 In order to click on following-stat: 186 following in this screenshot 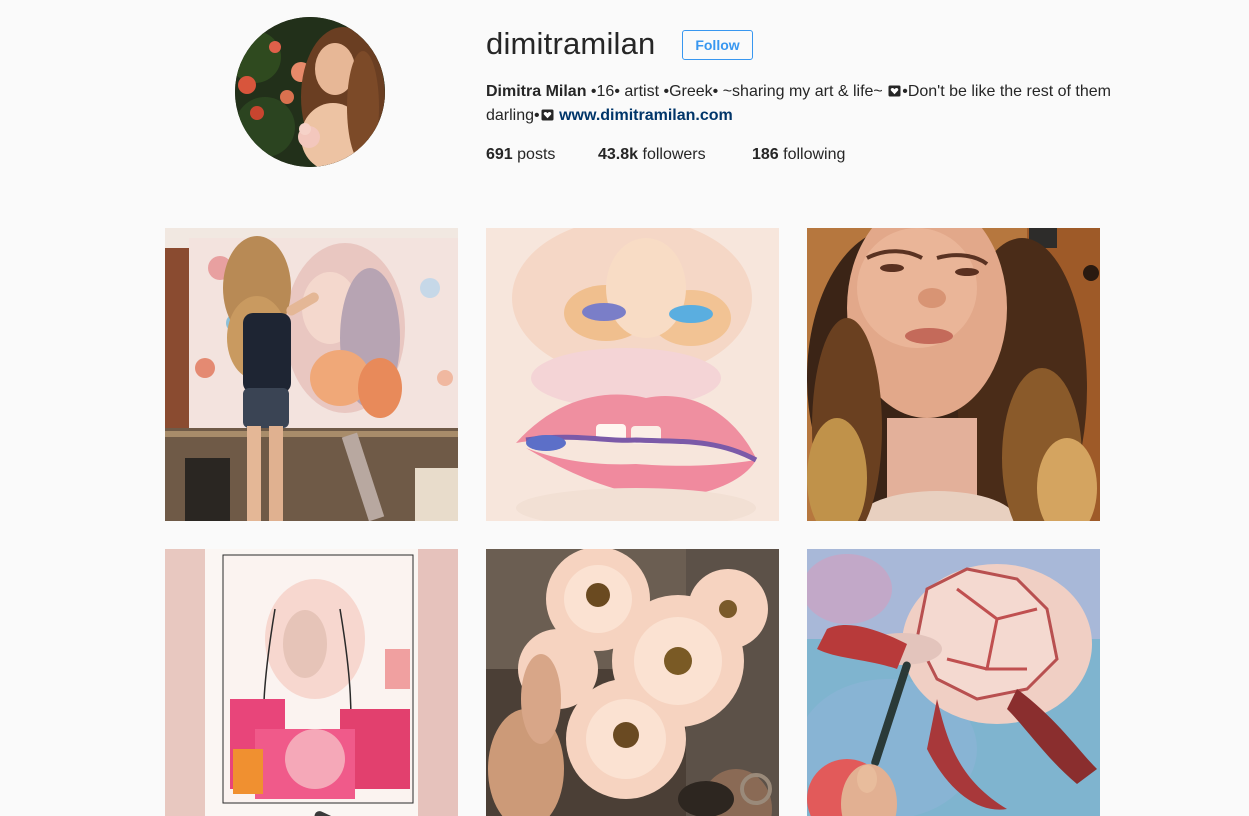, I will do `click(798, 155)`.